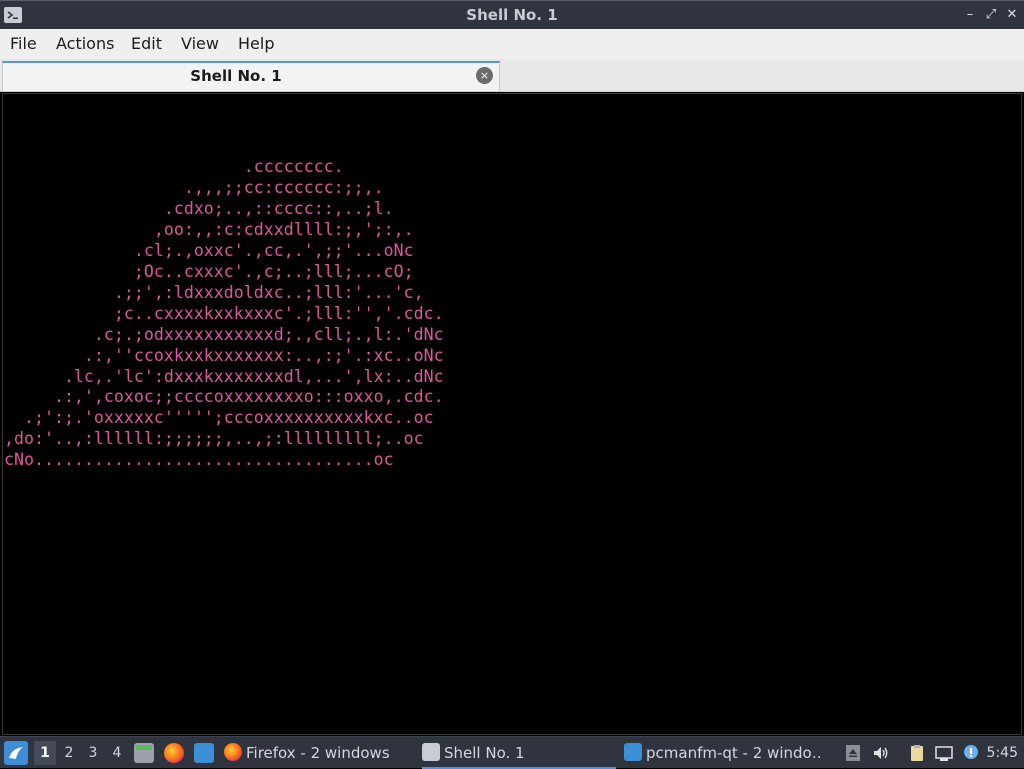 This screenshot has width=1024, height=769. I want to click on desktop-1-button: 1, so click(45, 753).